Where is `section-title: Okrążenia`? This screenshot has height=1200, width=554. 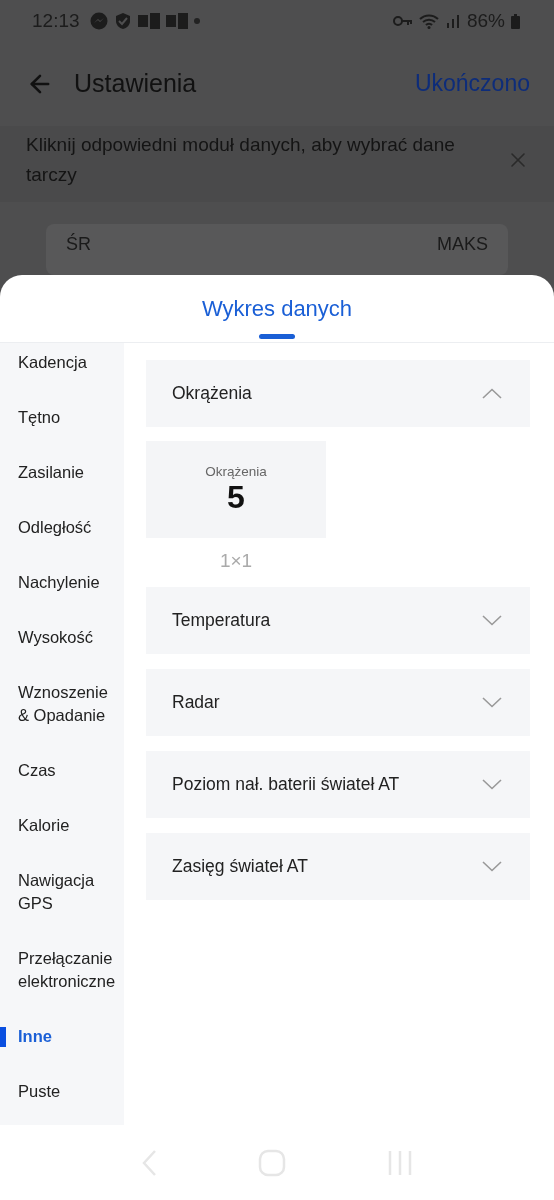
section-title: Okrążenia is located at coordinates (212, 393).